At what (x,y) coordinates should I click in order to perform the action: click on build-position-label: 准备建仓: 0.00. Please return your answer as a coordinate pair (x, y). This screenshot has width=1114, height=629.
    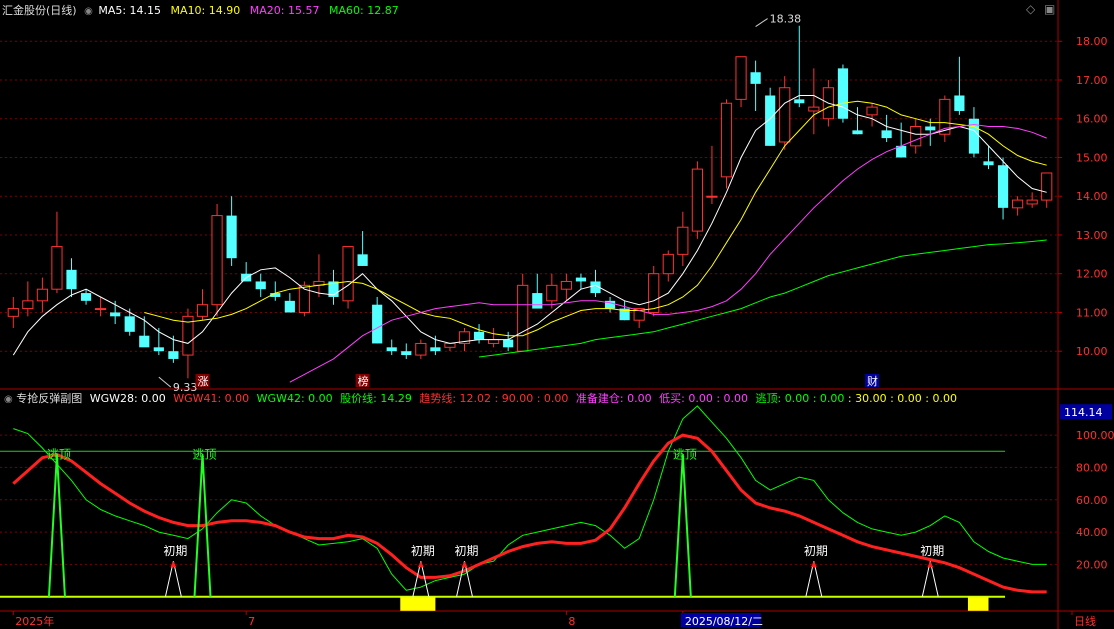
    Looking at the image, I should click on (613, 398).